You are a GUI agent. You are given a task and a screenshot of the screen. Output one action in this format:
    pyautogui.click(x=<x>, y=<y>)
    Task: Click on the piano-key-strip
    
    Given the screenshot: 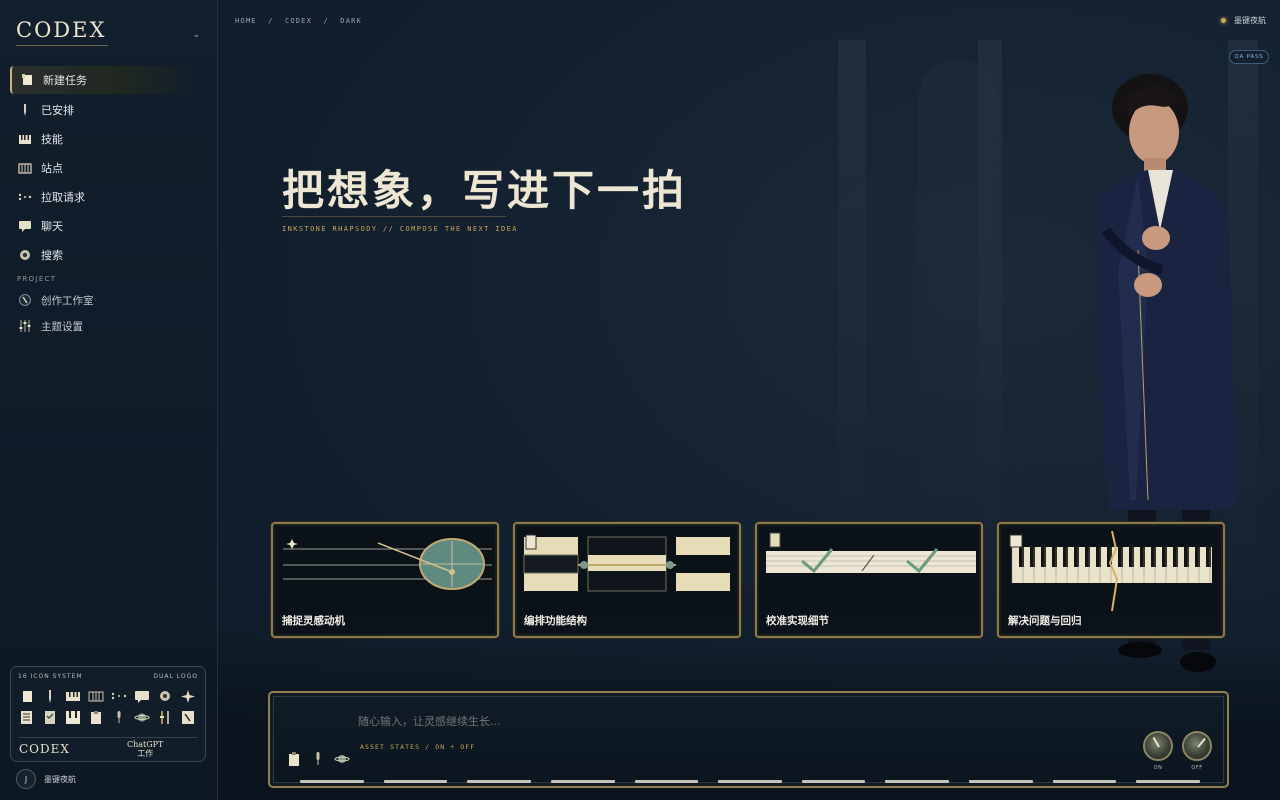 What is the action you would take?
    pyautogui.click(x=750, y=781)
    